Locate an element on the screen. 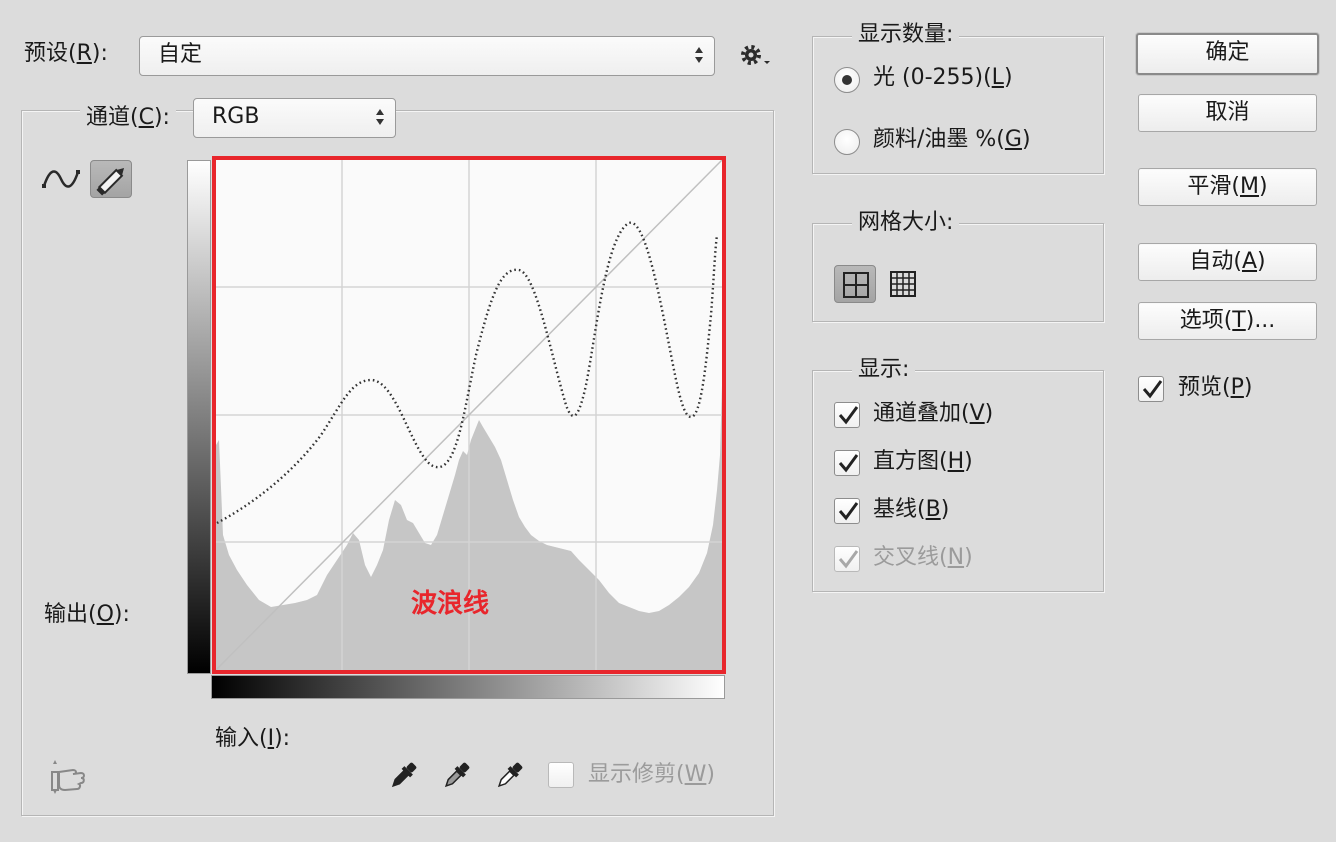 This screenshot has width=1336, height=842. preset-value: 自定 is located at coordinates (180, 54).